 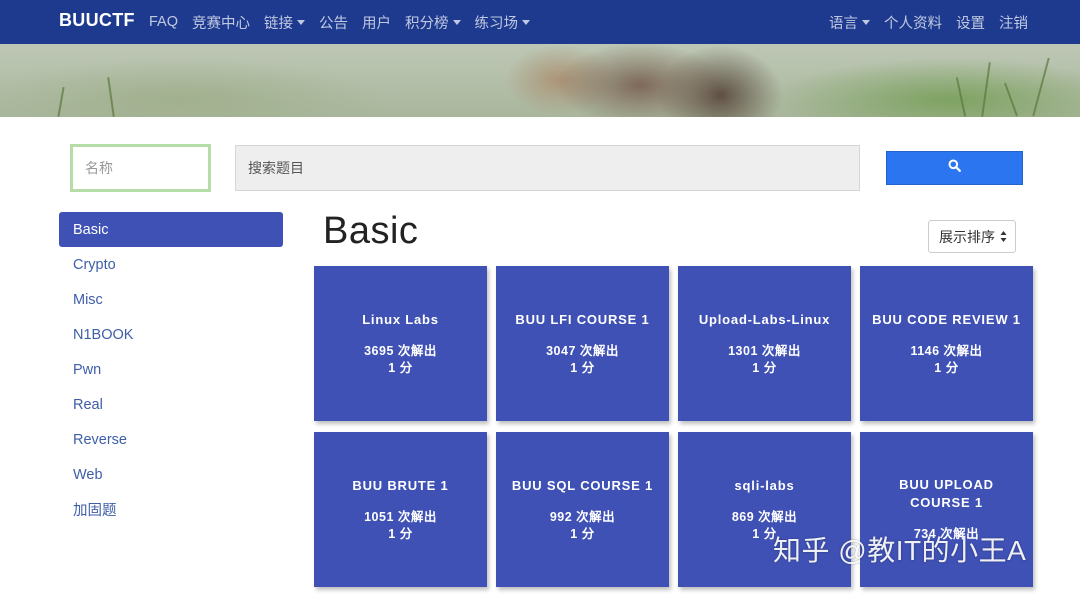 I want to click on nav-link-left-1: 竞赛中心, so click(x=221, y=22).